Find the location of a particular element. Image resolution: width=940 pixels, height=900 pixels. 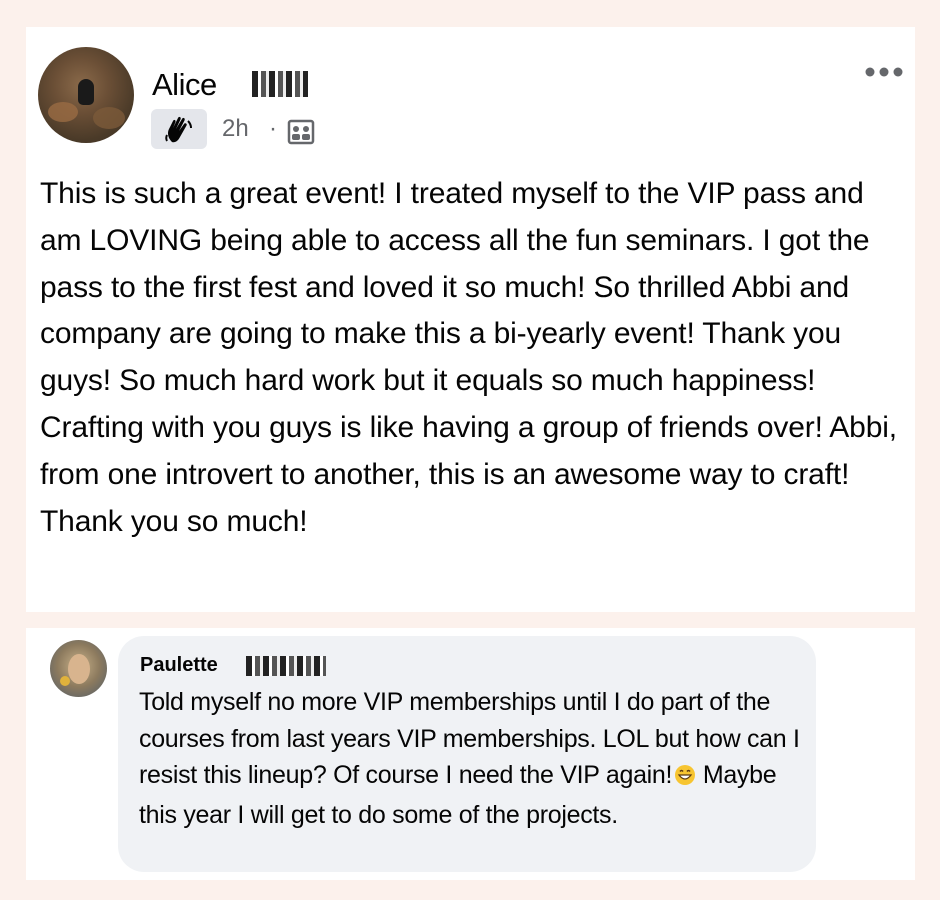

group-audience-icon is located at coordinates (301, 134).